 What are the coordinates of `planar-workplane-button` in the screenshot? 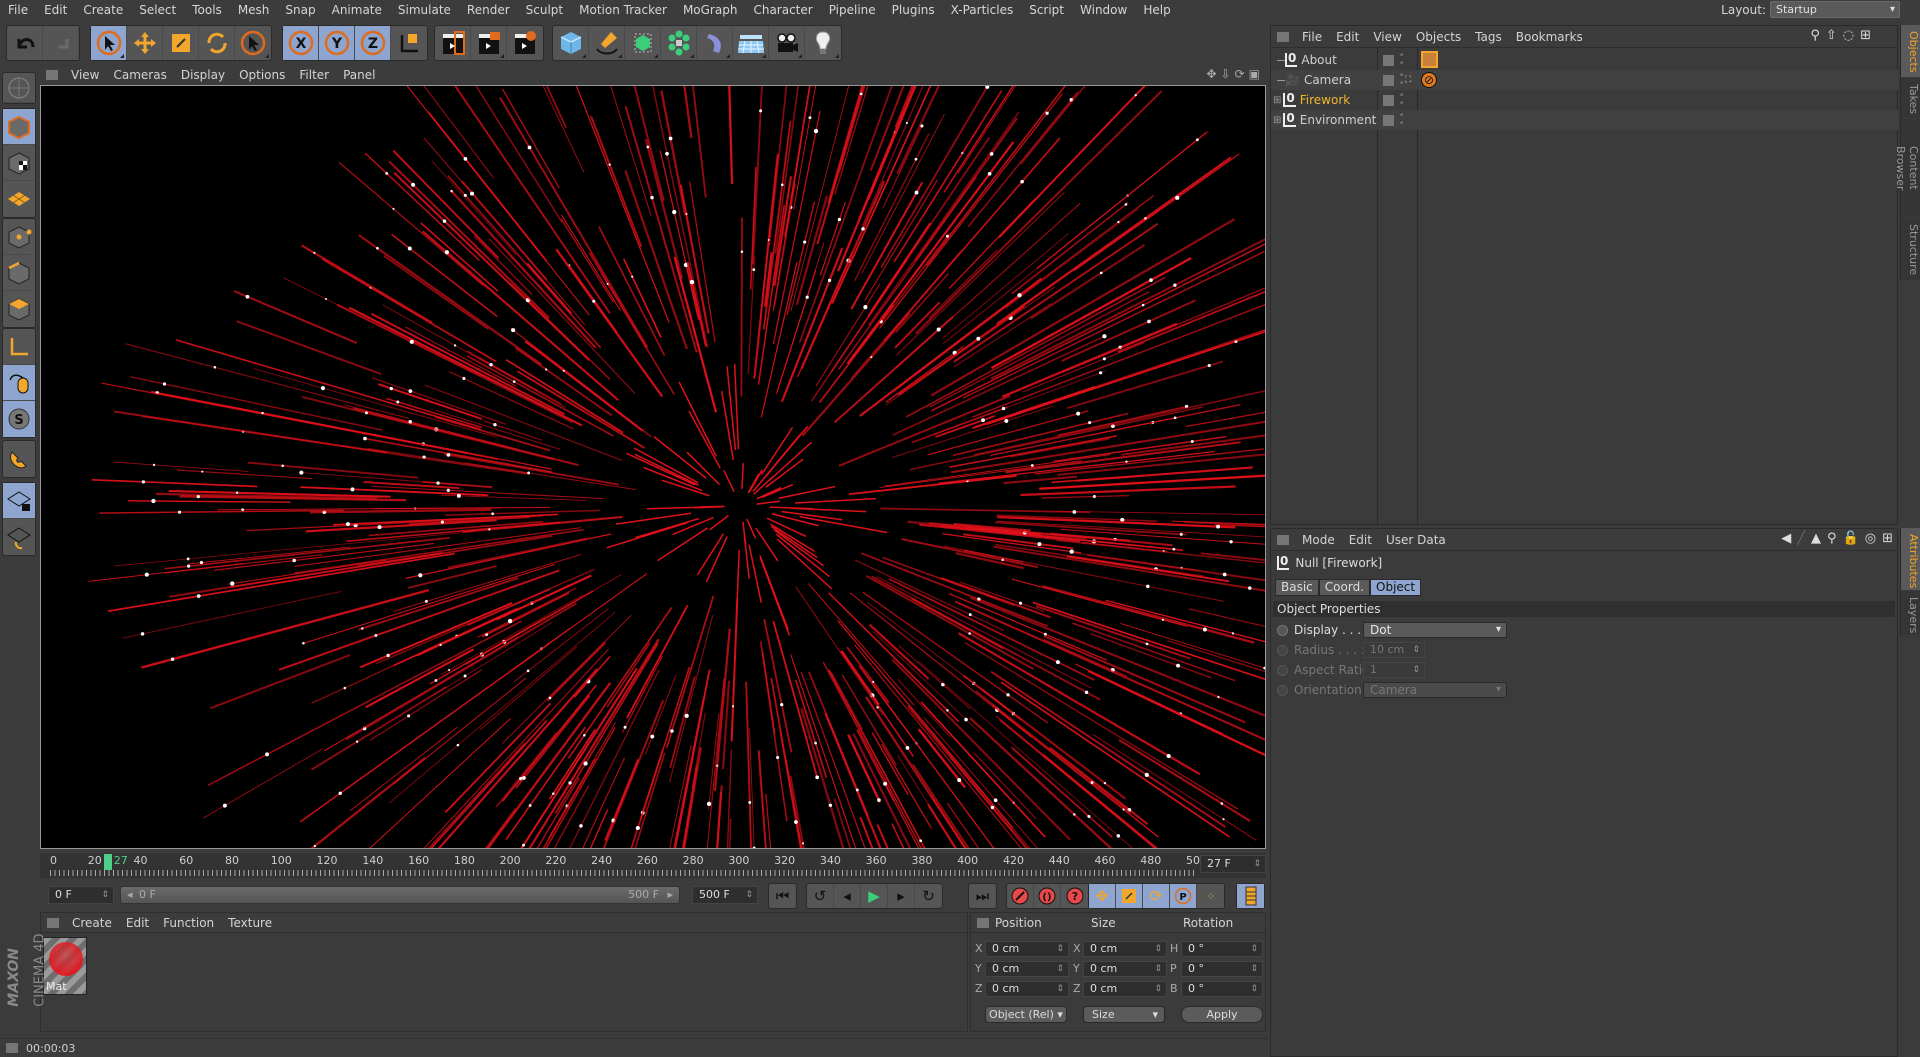 It's located at (19, 537).